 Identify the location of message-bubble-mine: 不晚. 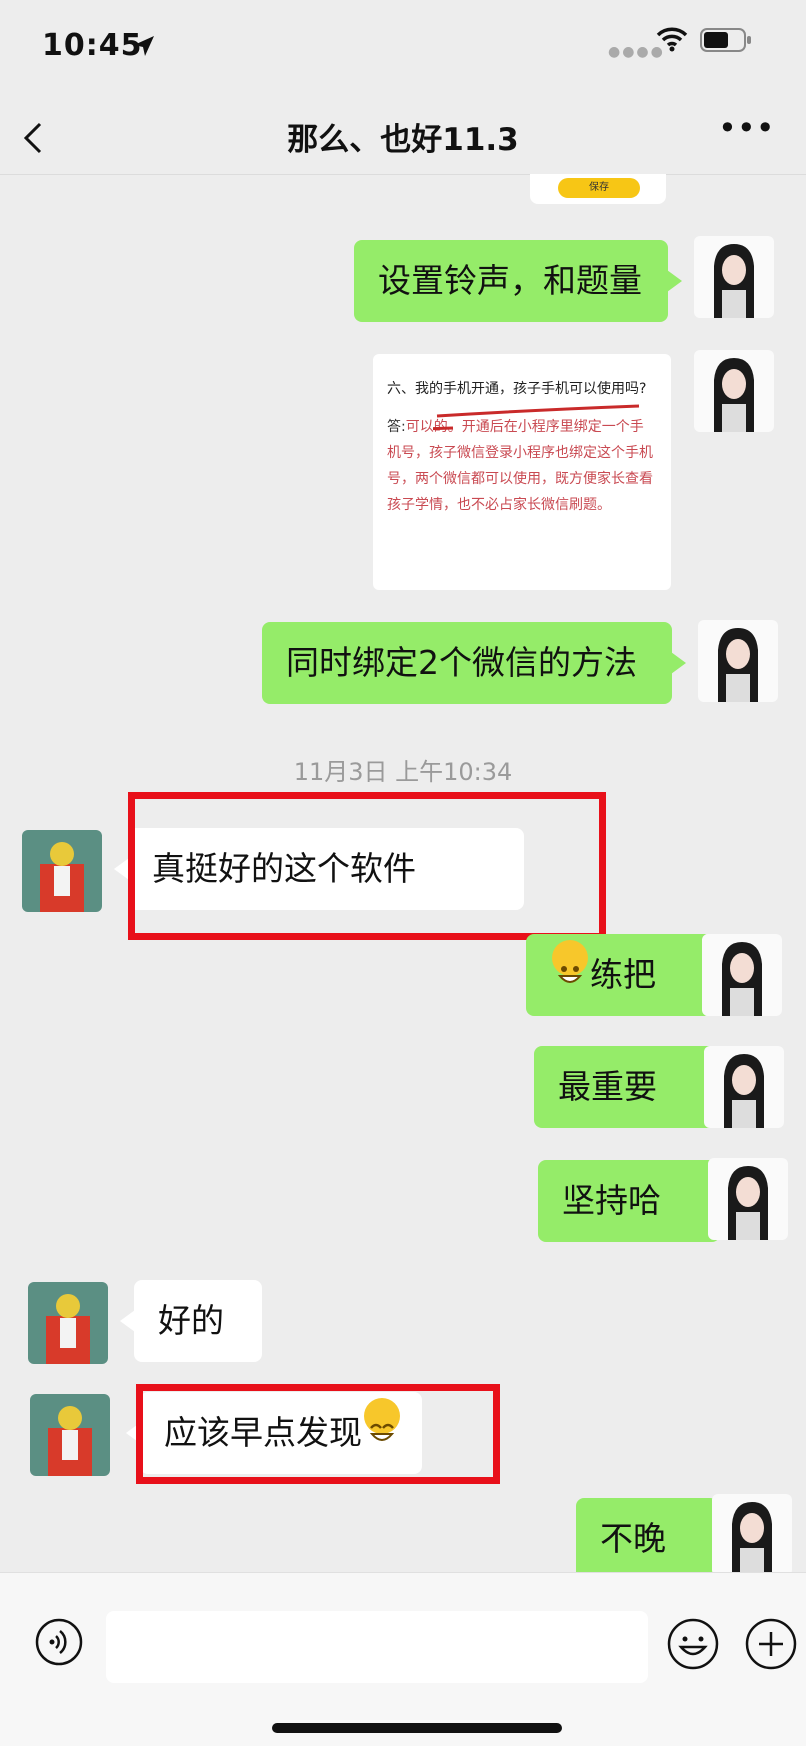
(654, 1539).